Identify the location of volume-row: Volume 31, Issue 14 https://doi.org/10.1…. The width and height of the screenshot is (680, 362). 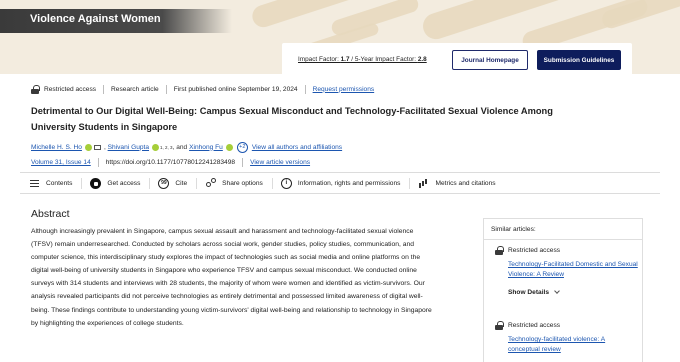
(170, 162).